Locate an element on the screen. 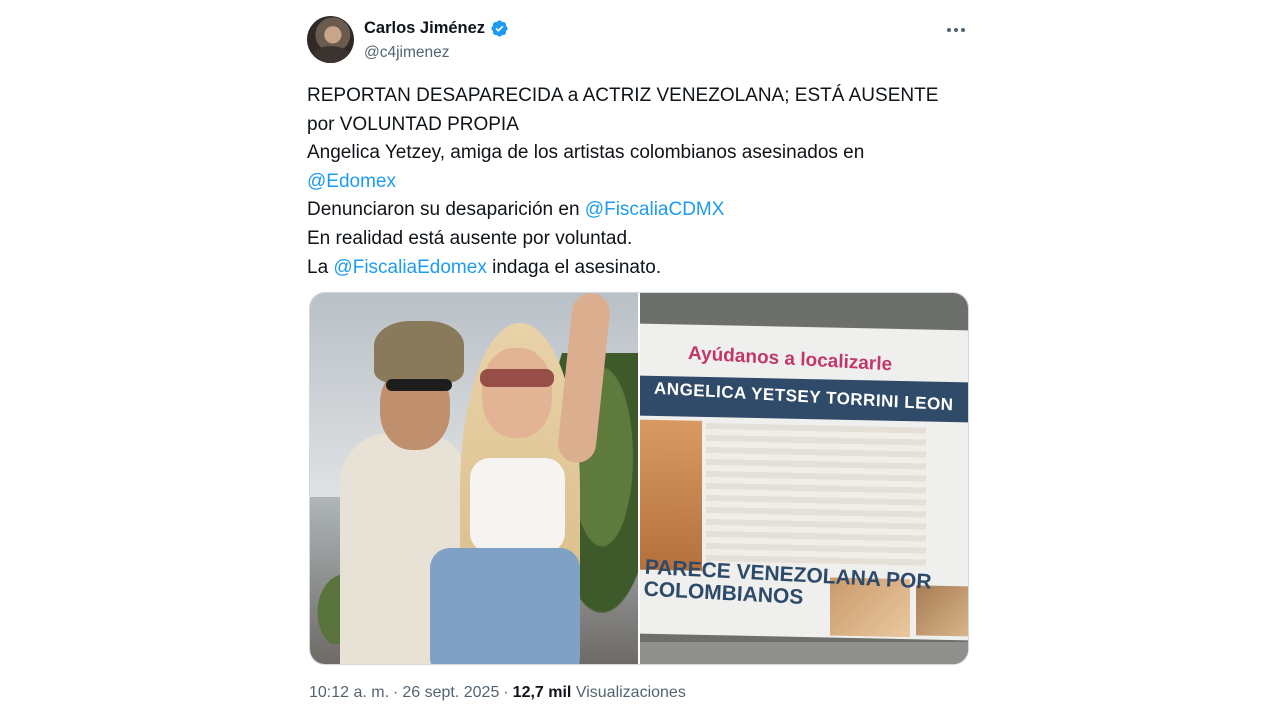  tweet-text-line: La @FiscaliaEdomex indaga el asesinato. is located at coordinates (639, 268).